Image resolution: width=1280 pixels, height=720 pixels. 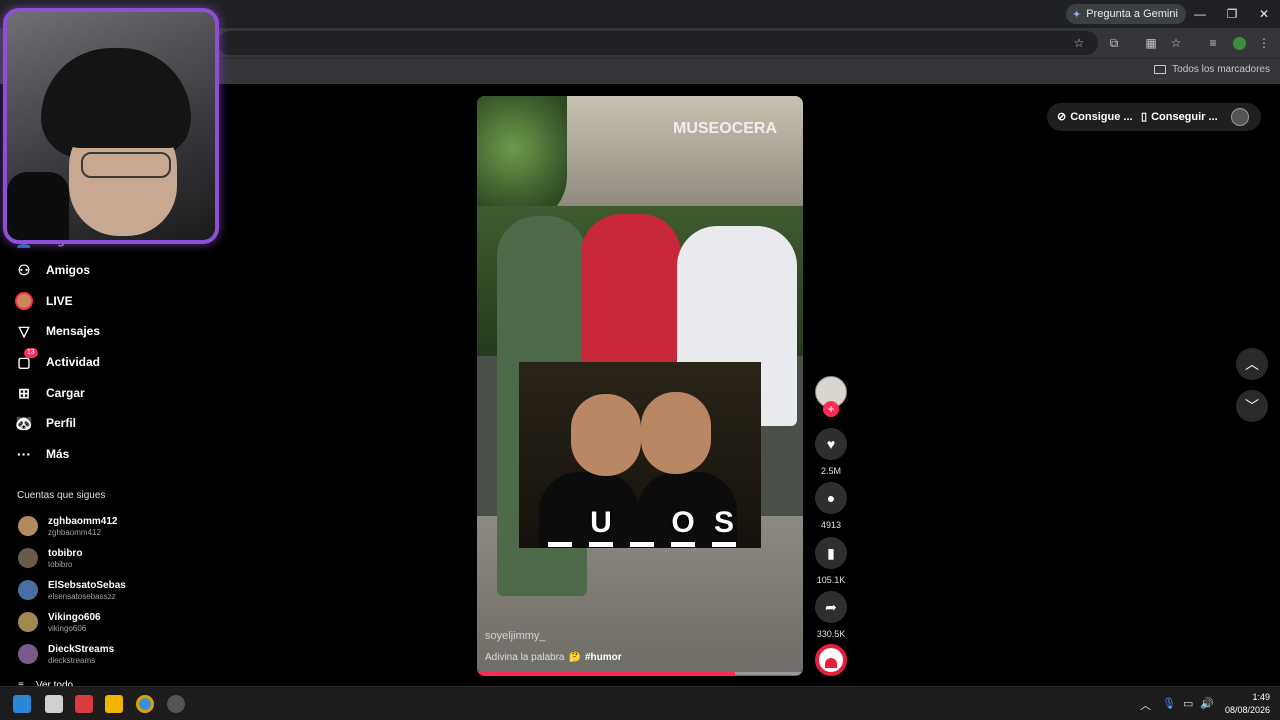 What do you see at coordinates (1221, 69) in the screenshot?
I see `all-bookmarks-label: Todos los marcadores` at bounding box center [1221, 69].